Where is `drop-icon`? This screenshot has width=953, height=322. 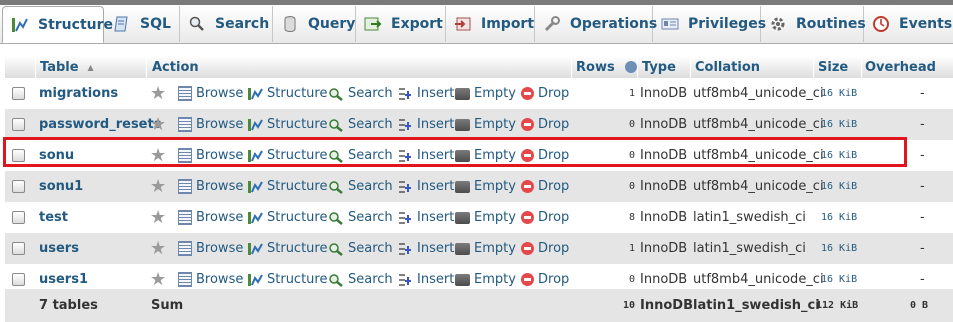
drop-icon is located at coordinates (527, 93).